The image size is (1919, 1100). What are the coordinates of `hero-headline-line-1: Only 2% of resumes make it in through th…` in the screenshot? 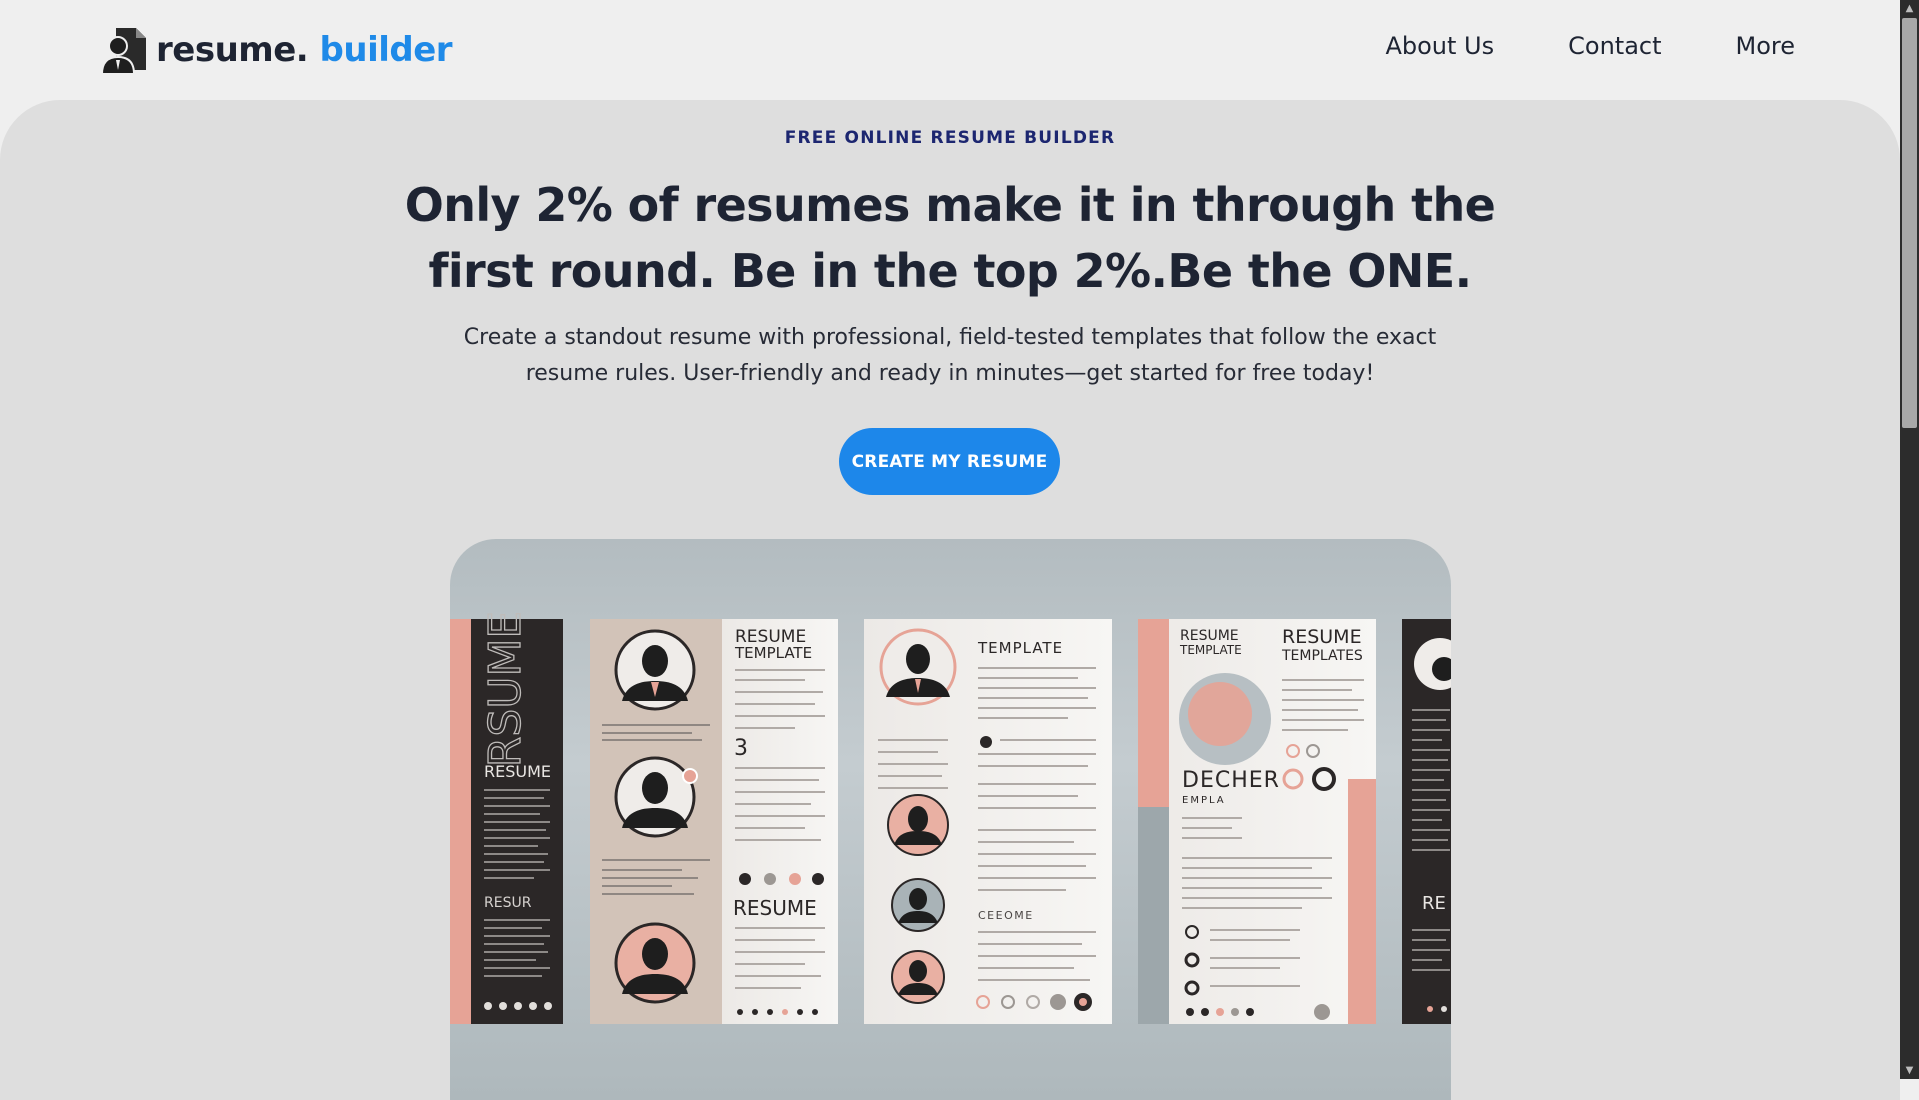 It's located at (950, 205).